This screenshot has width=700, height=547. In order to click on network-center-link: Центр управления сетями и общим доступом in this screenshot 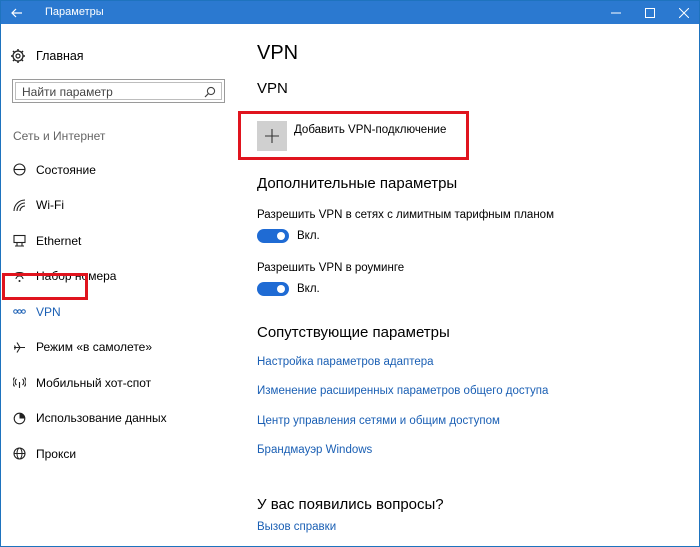, I will do `click(378, 421)`.